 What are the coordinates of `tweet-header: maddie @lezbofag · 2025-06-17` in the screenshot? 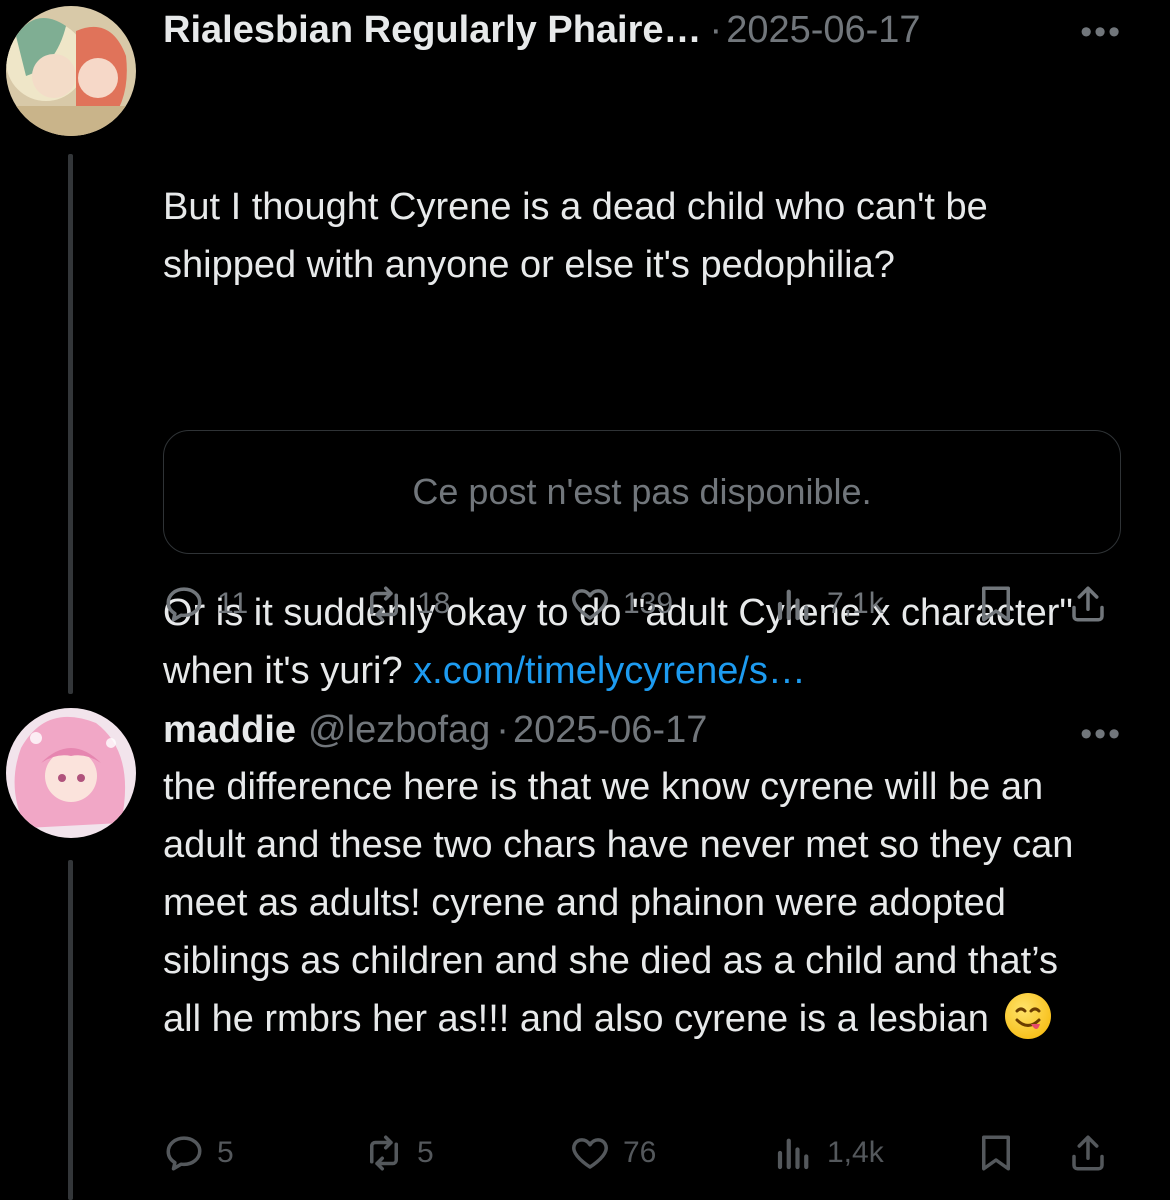 It's located at (642, 730).